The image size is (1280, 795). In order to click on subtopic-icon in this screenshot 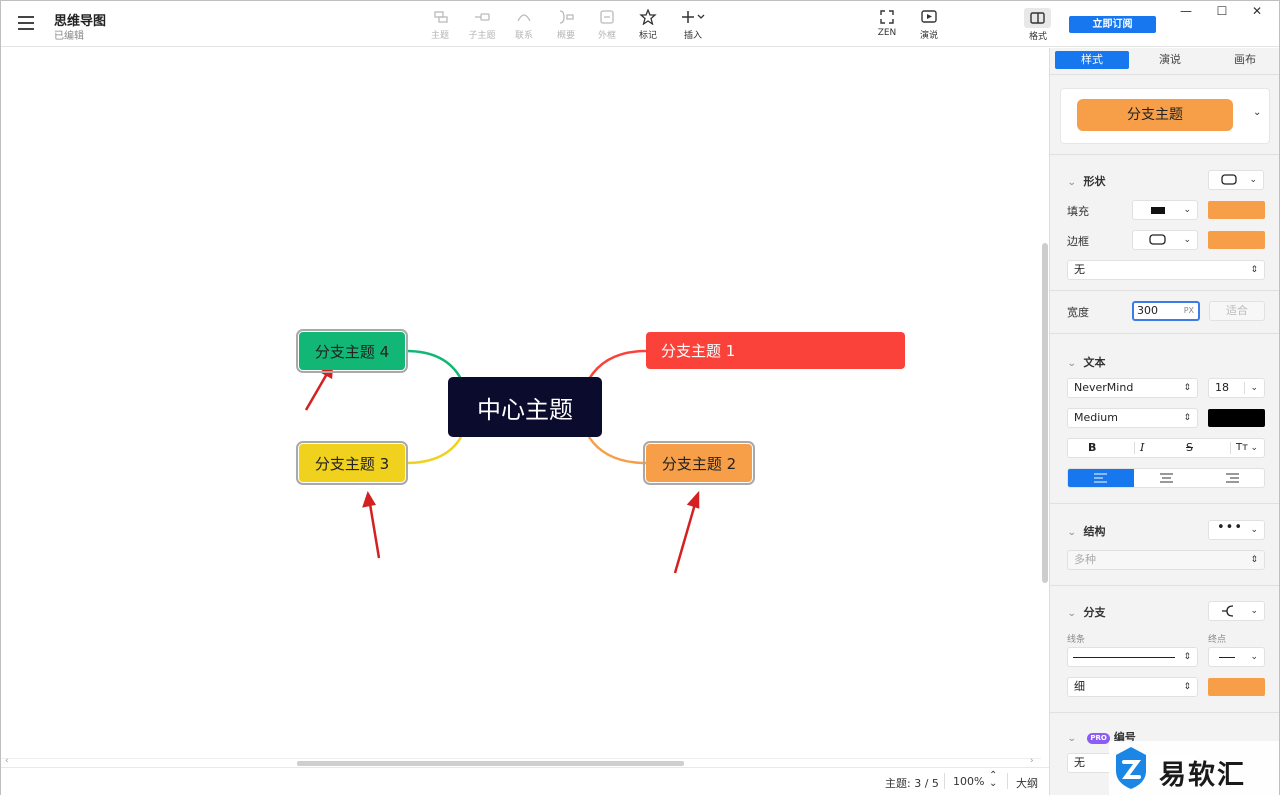, I will do `click(482, 17)`.